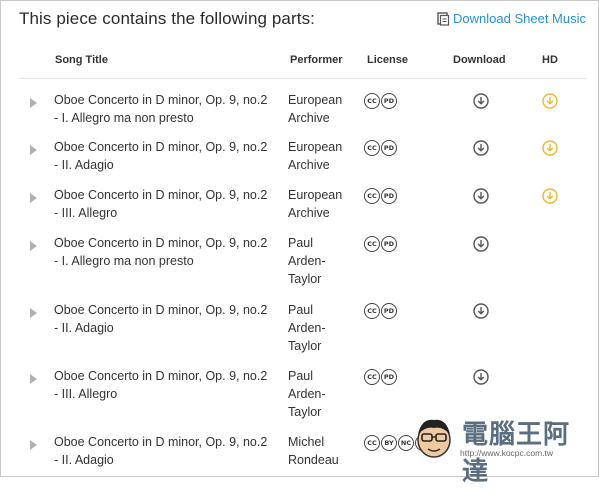 The width and height of the screenshot is (599, 488). I want to click on document-icon, so click(443, 18).